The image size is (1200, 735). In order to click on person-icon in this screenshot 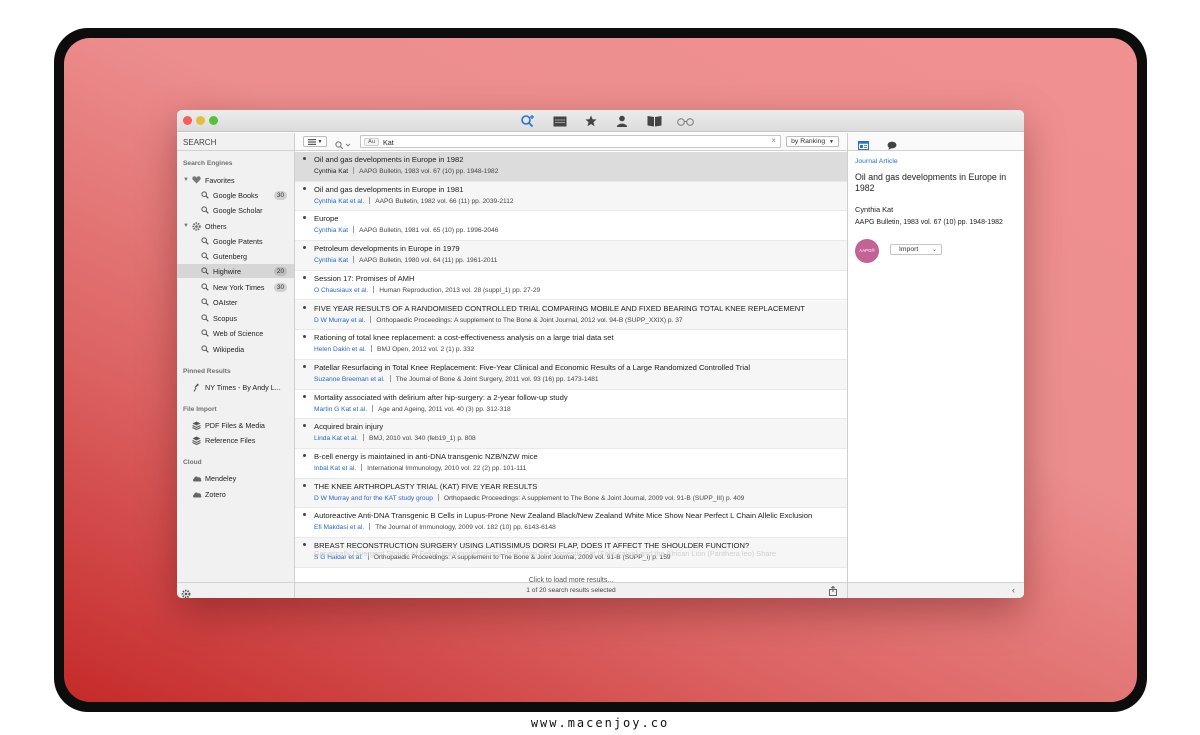, I will do `click(622, 121)`.